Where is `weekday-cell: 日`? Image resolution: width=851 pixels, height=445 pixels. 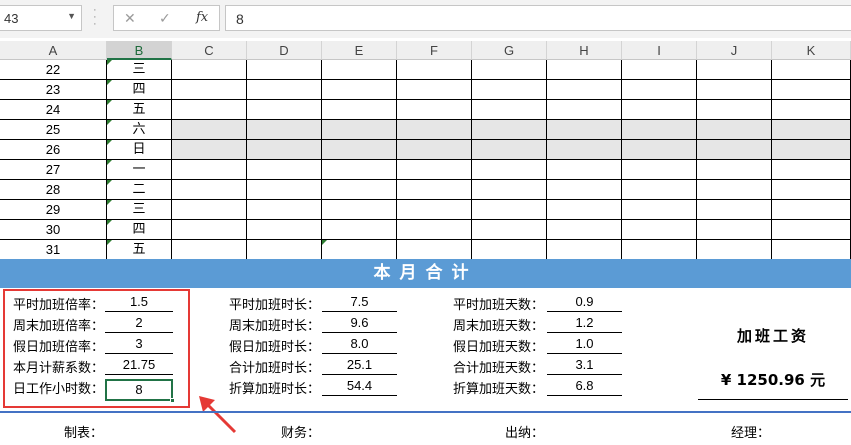
weekday-cell: 日 is located at coordinates (139, 150).